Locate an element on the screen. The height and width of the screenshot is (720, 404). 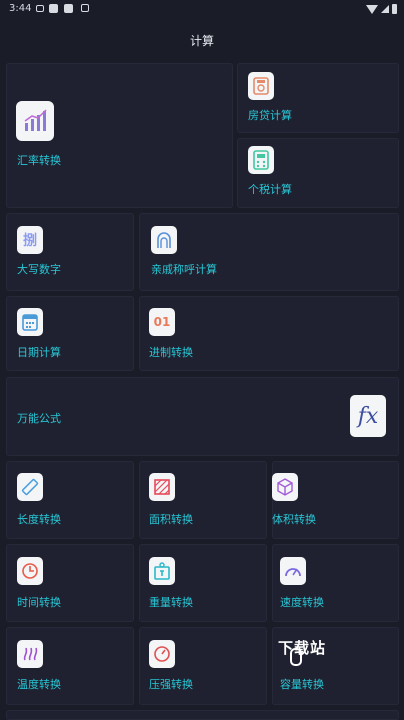
calendar-icon is located at coordinates (30, 322).